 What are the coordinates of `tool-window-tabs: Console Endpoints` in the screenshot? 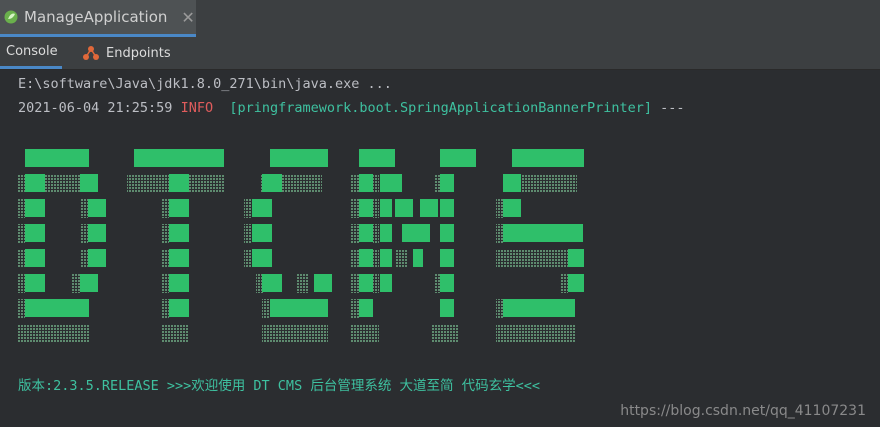 It's located at (440, 53).